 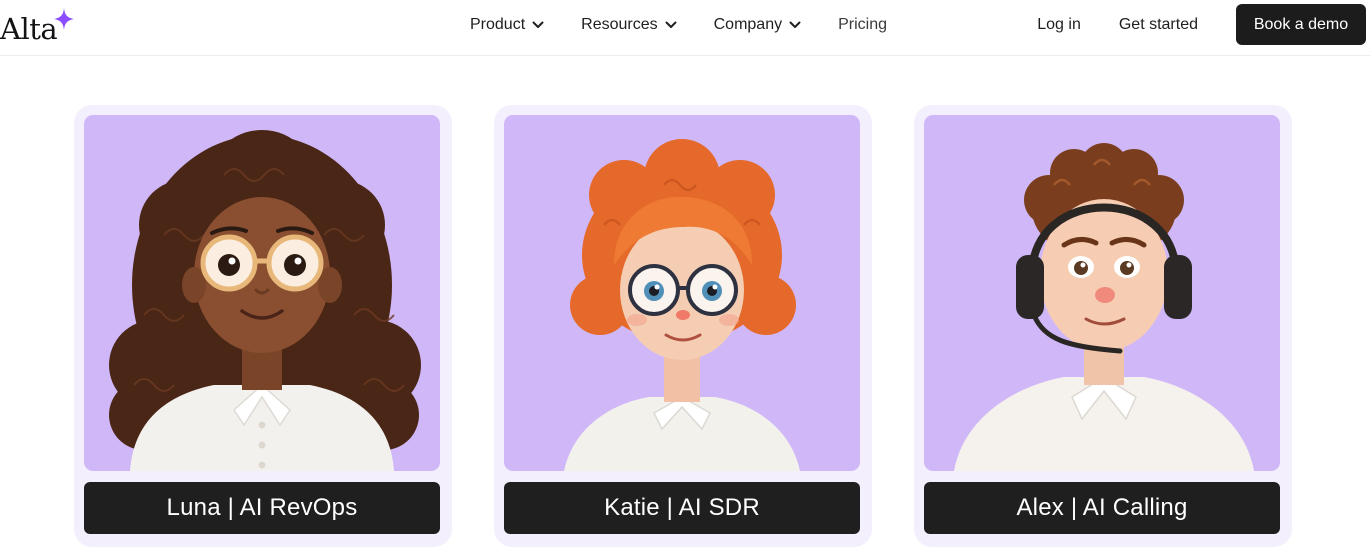 I want to click on get-started-link: Get started, so click(x=1158, y=25).